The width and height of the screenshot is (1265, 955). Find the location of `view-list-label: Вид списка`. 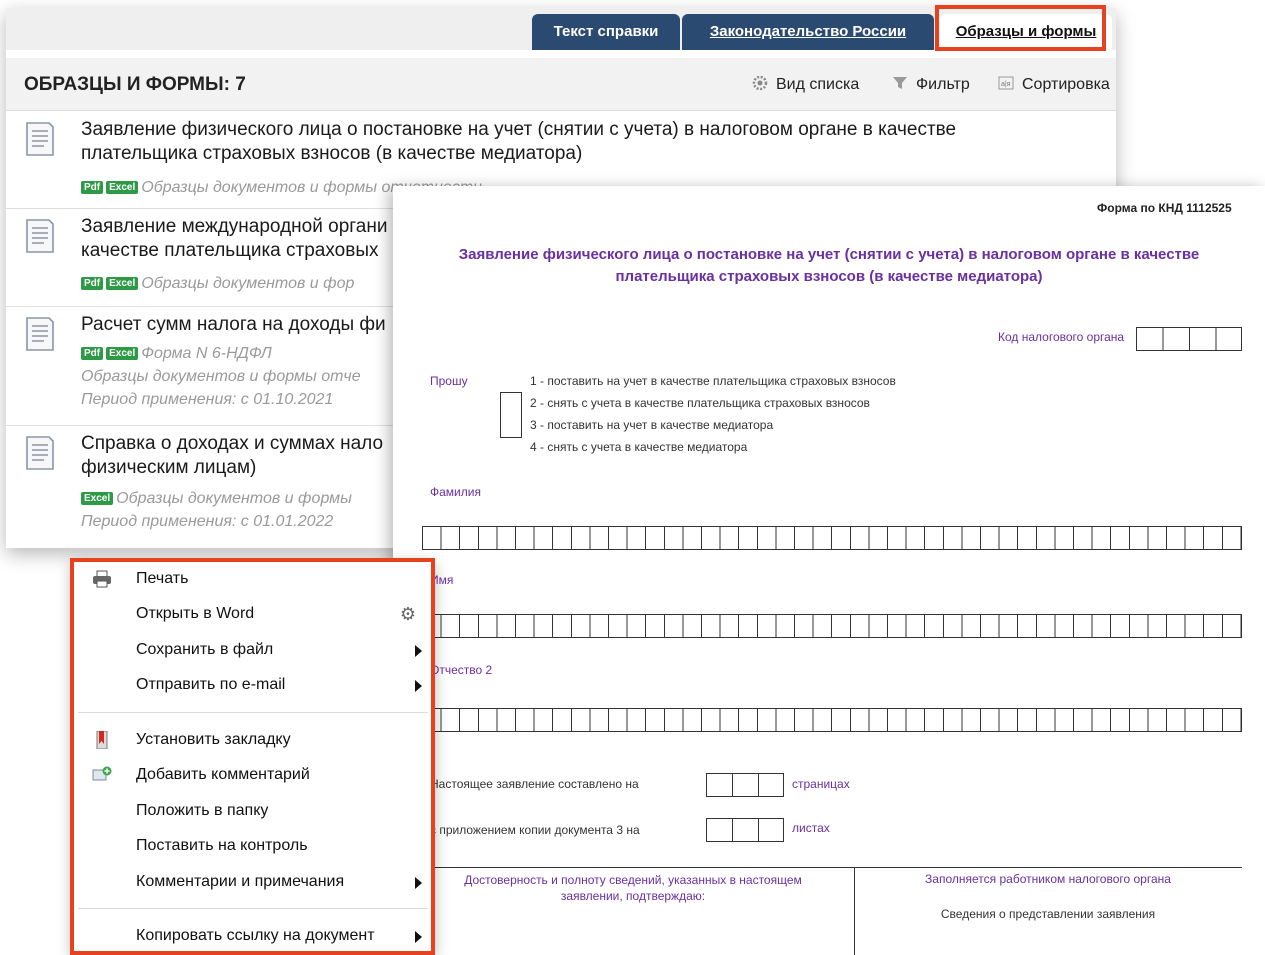

view-list-label: Вид списка is located at coordinates (818, 84).